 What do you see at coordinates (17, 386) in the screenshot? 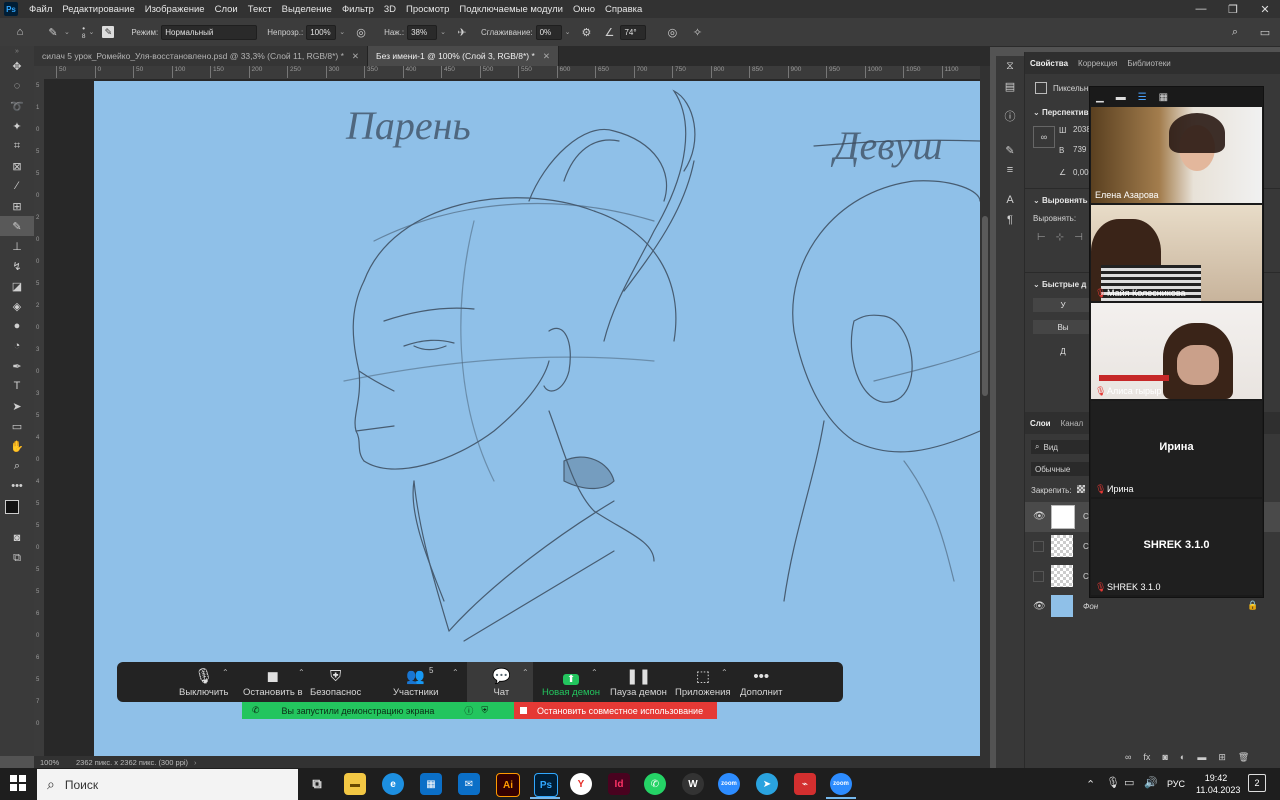
I see `type-tool-icon: T` at bounding box center [17, 386].